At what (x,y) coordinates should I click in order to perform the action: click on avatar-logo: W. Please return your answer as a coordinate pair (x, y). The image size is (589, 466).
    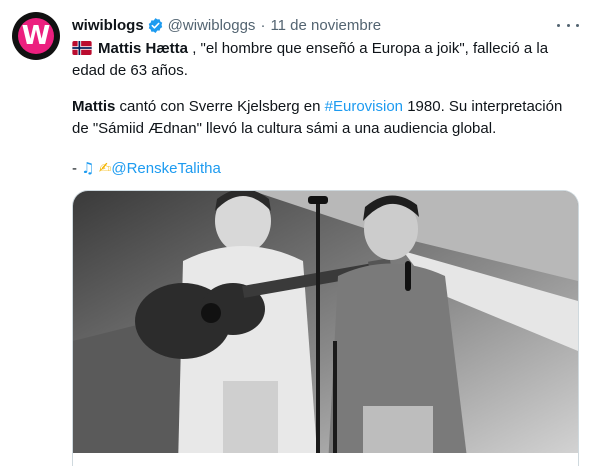
    Looking at the image, I should click on (36, 36).